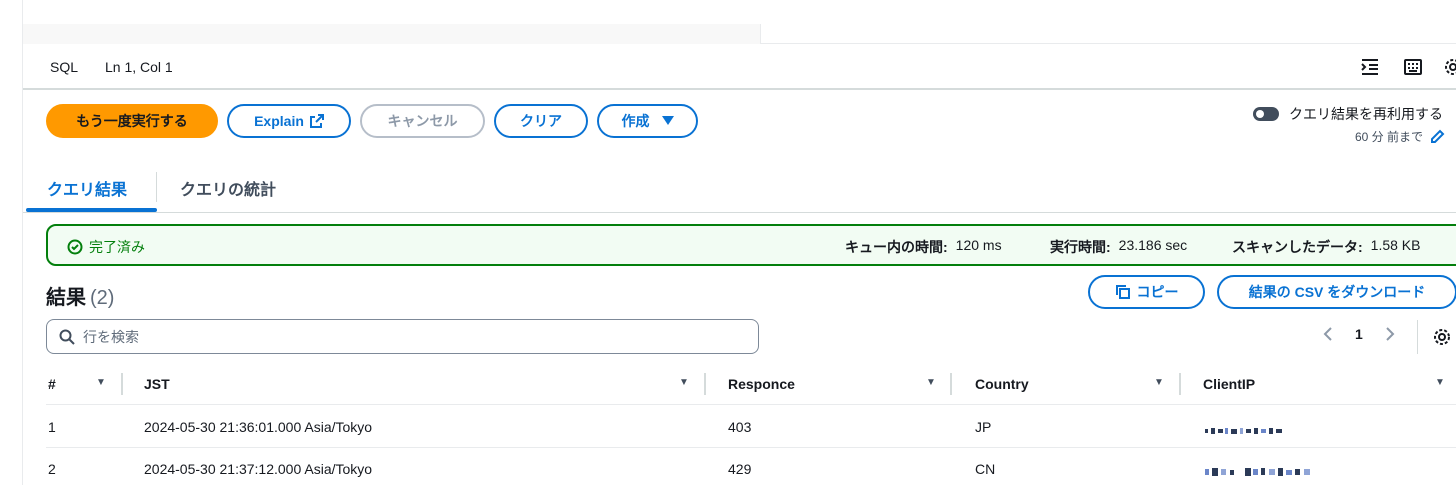  Describe the element at coordinates (87, 188) in the screenshot. I see `tab-query-results: クエリ結果` at that location.